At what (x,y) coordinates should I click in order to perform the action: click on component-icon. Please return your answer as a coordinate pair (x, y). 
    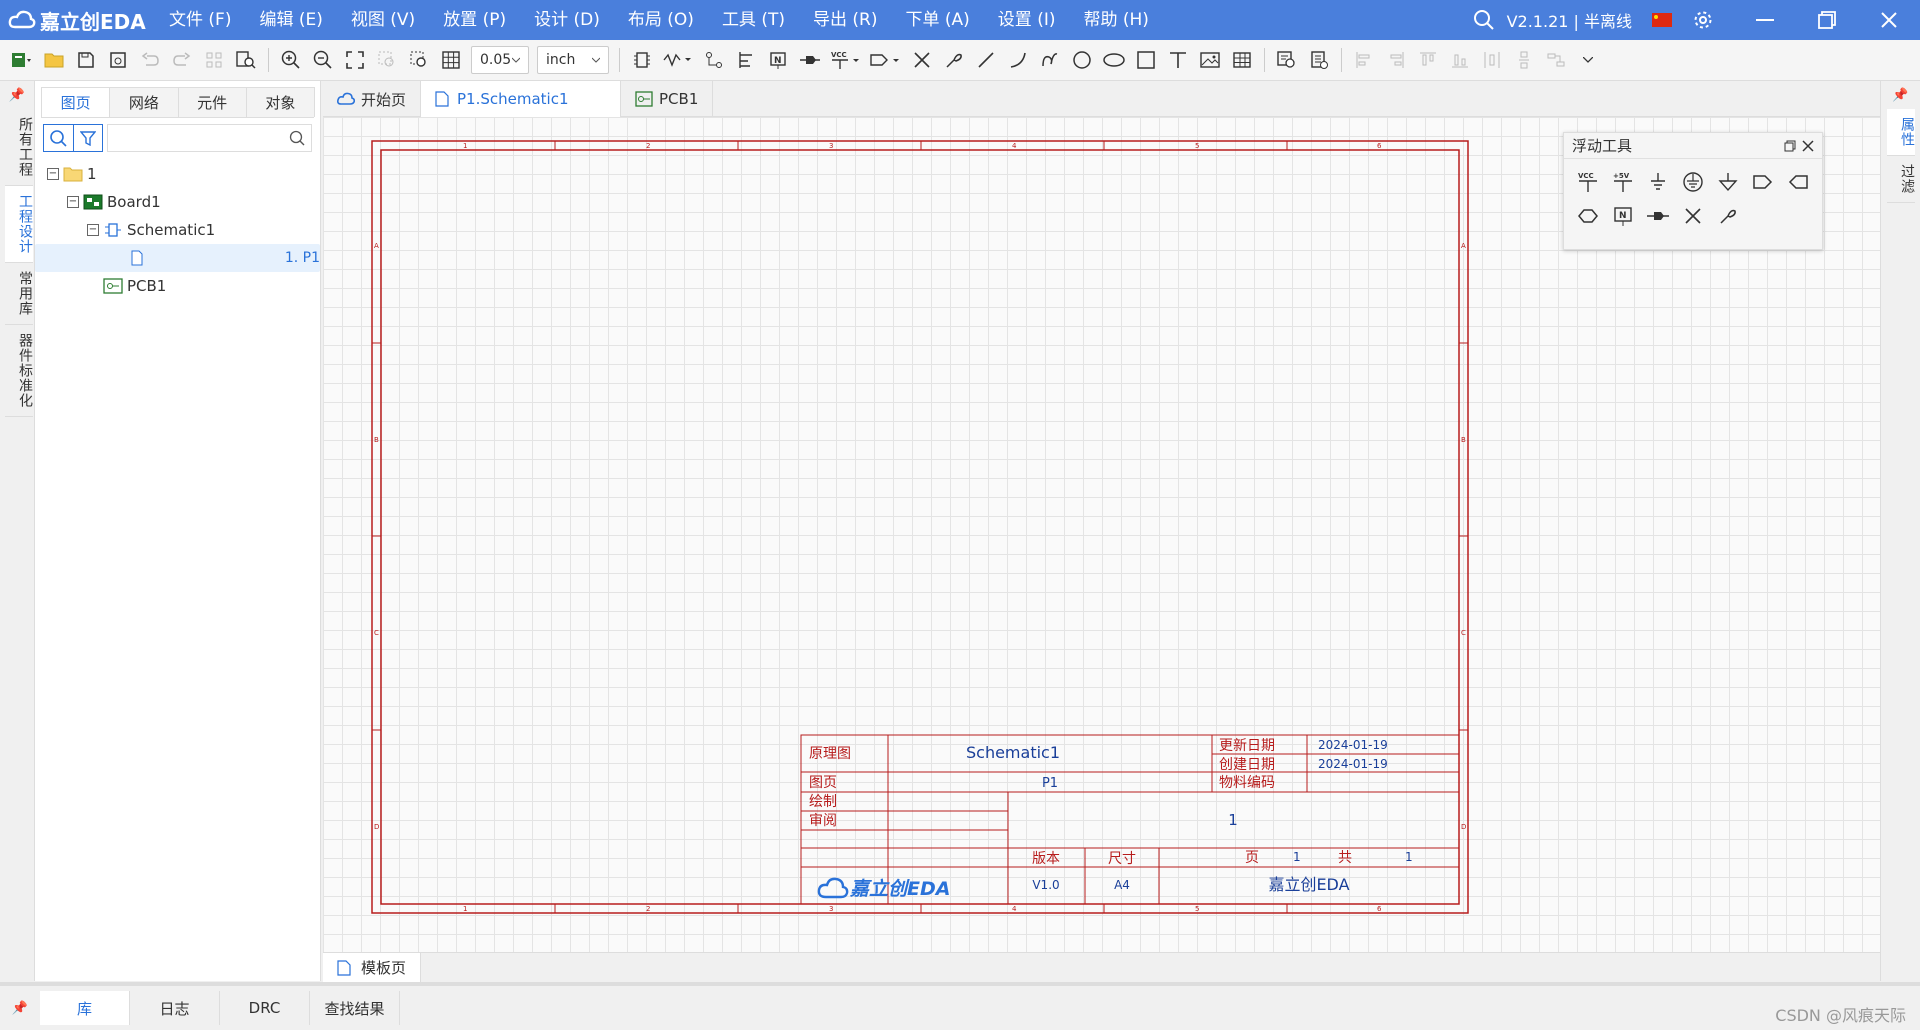
    Looking at the image, I should click on (642, 60).